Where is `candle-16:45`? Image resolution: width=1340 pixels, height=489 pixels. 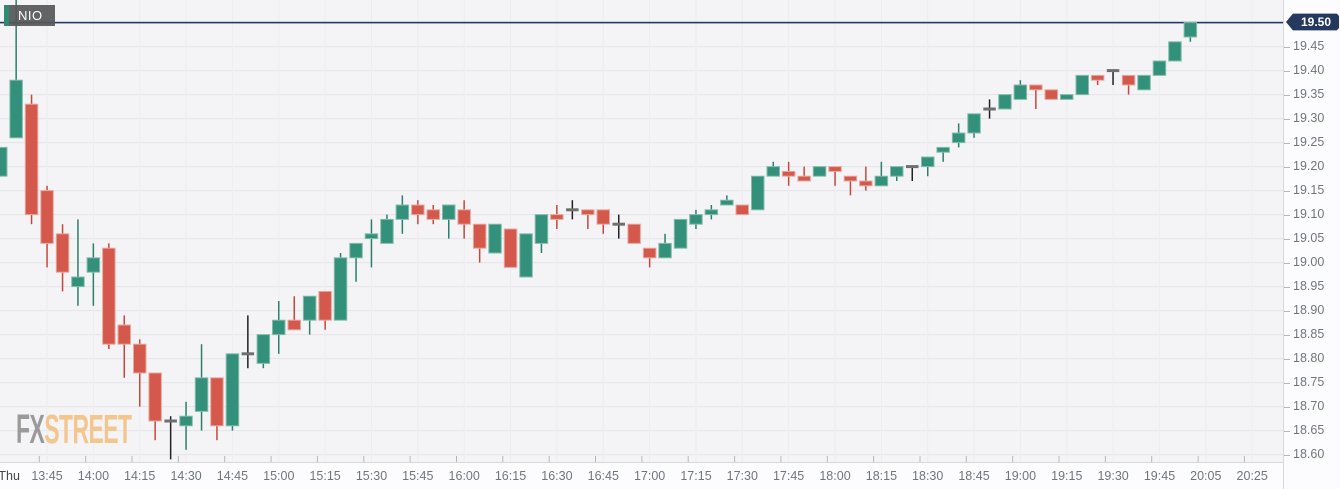 candle-16:45 is located at coordinates (603, 221).